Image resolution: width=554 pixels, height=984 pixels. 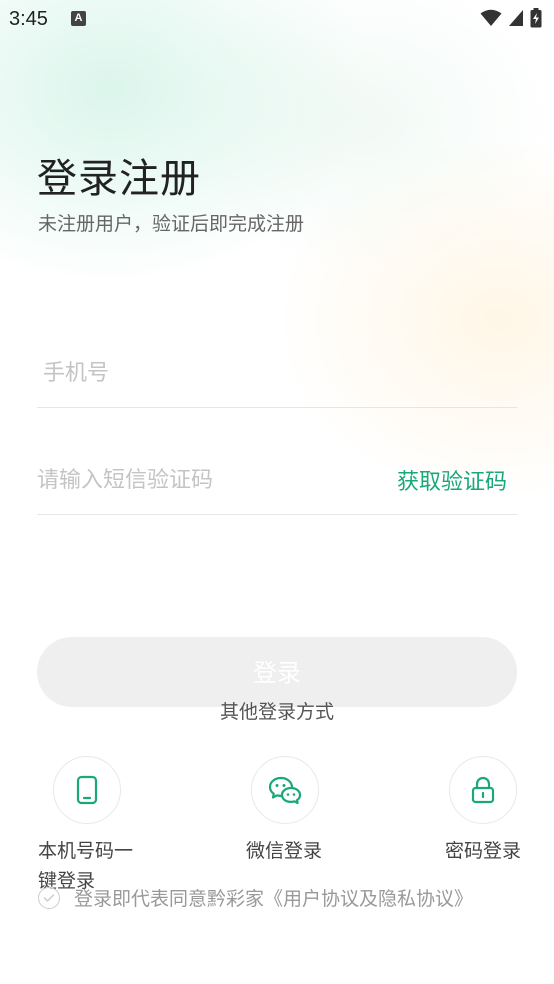 I want to click on status-icons, so click(x=511, y=18).